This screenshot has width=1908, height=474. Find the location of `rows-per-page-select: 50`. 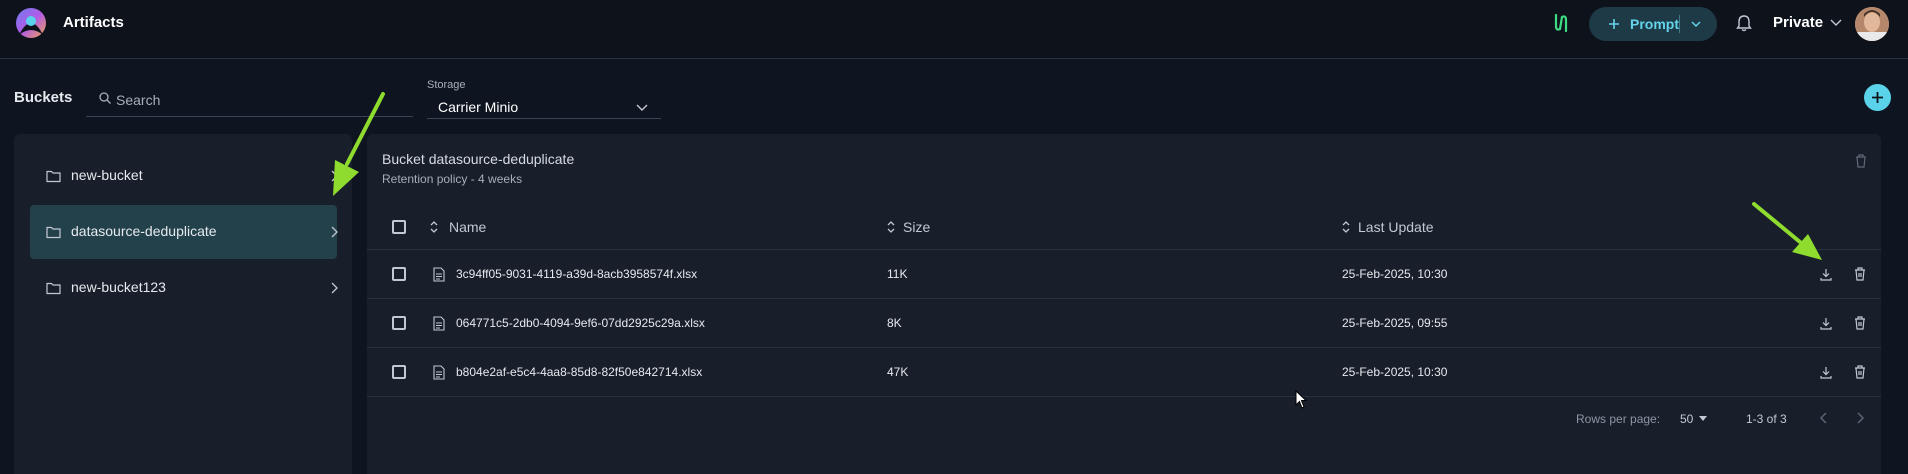

rows-per-page-select: 50 is located at coordinates (1686, 419).